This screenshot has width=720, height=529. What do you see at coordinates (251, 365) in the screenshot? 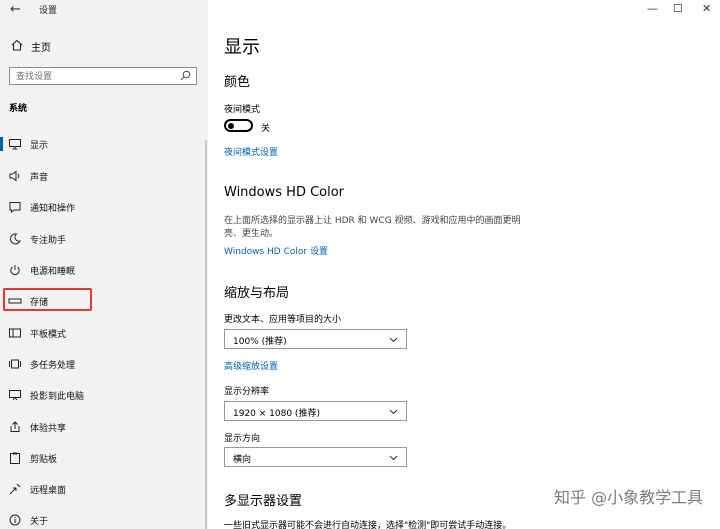
I see `advanced-scaling-link: 高级缩放设置` at bounding box center [251, 365].